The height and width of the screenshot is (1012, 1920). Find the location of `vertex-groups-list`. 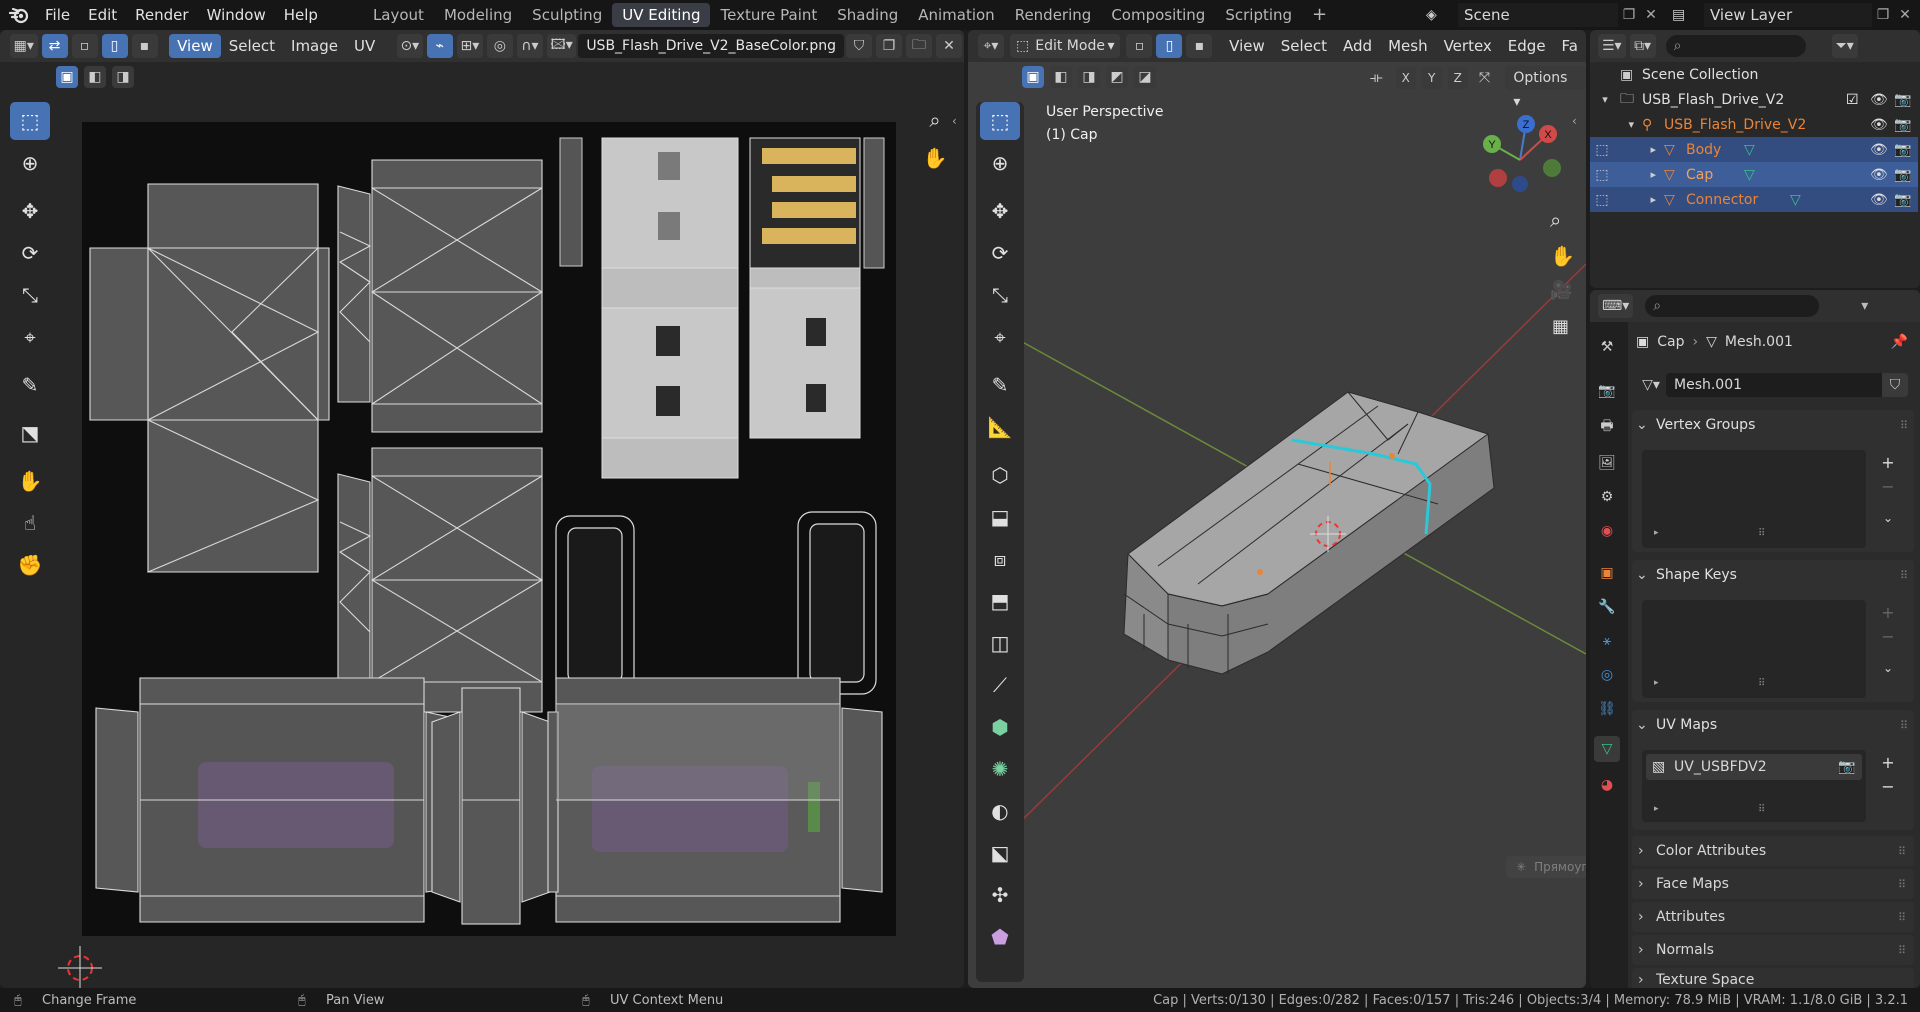

vertex-groups-list is located at coordinates (1754, 499).